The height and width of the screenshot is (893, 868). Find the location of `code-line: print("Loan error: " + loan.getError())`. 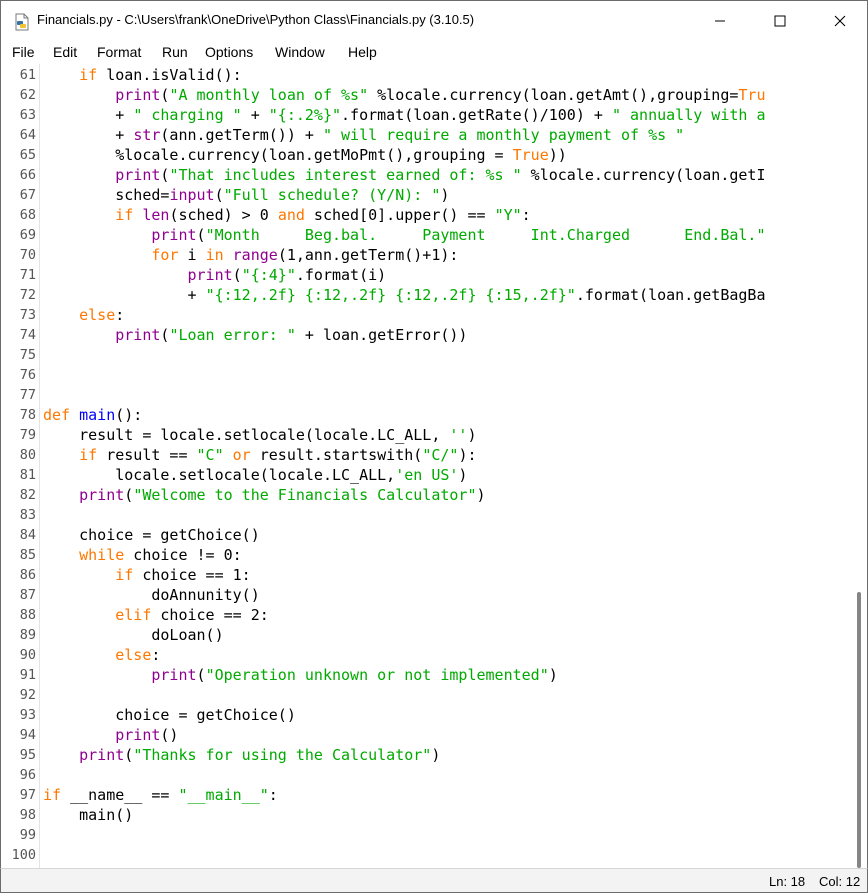

code-line: print("Loan error: " + loan.getError()) is located at coordinates (255, 335).